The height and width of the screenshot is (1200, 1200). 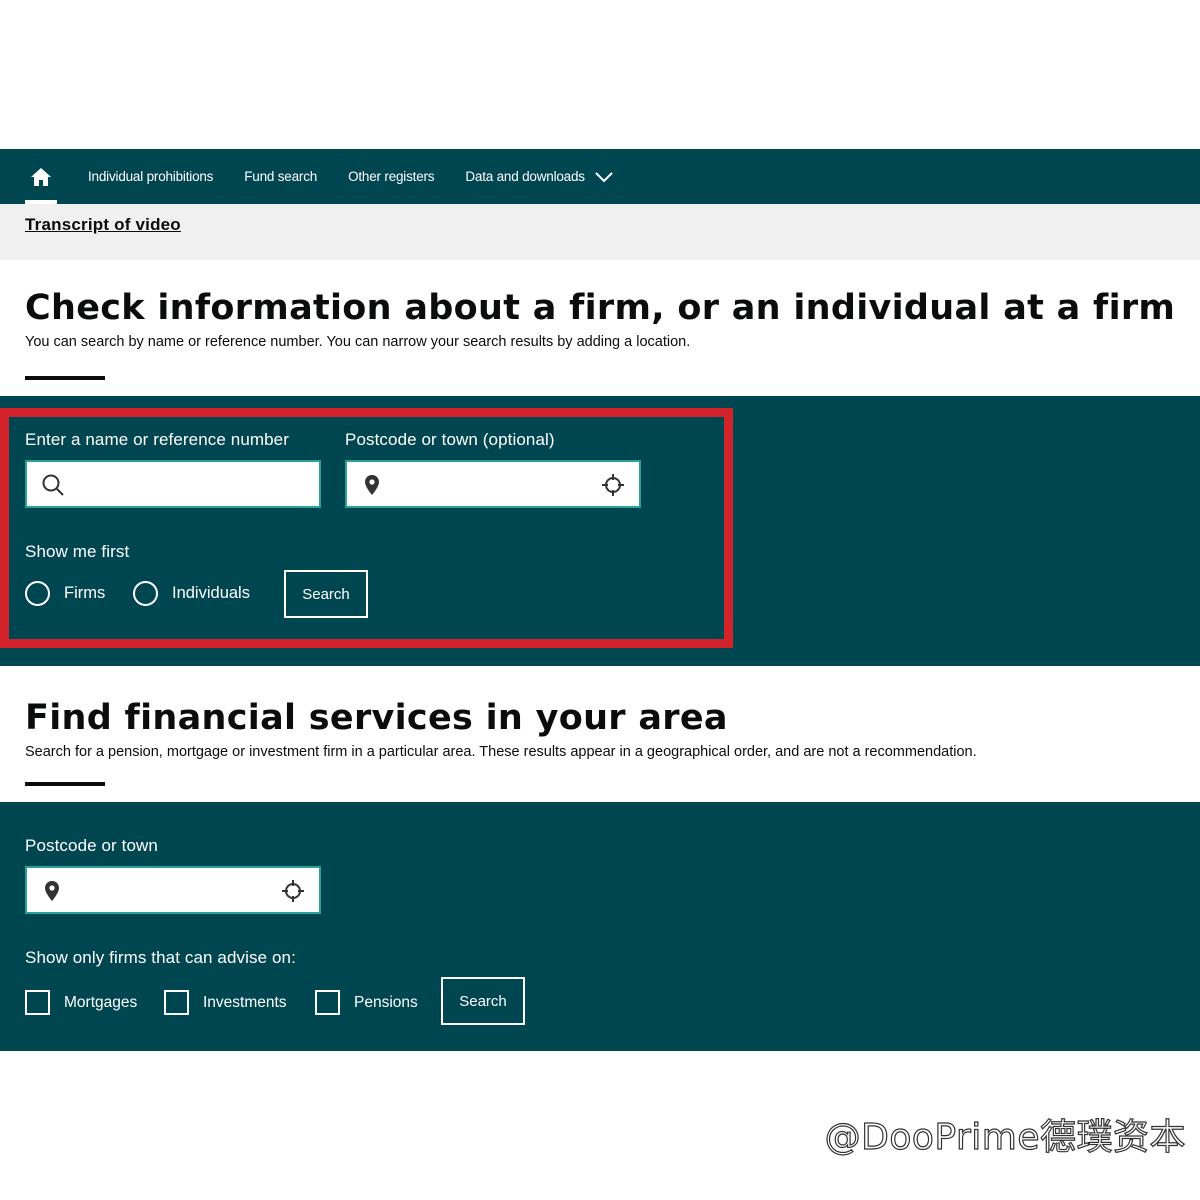 What do you see at coordinates (604, 177) in the screenshot?
I see `chevron-down-icon` at bounding box center [604, 177].